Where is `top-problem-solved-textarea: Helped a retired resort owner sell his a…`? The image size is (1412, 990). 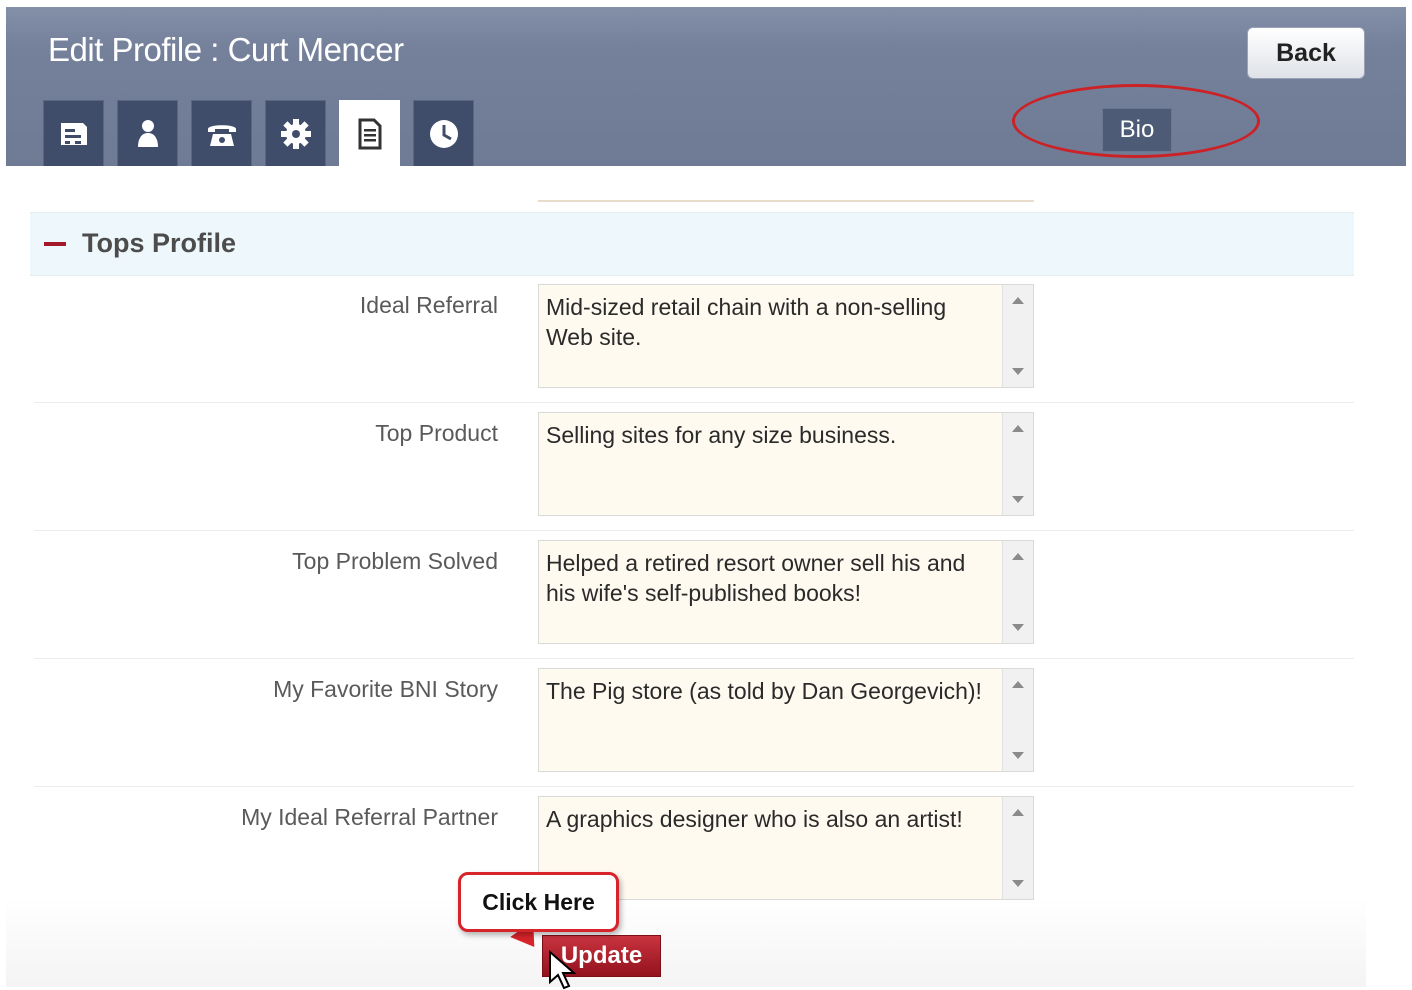
top-problem-solved-textarea: Helped a retired resort owner sell his a… is located at coordinates (786, 592).